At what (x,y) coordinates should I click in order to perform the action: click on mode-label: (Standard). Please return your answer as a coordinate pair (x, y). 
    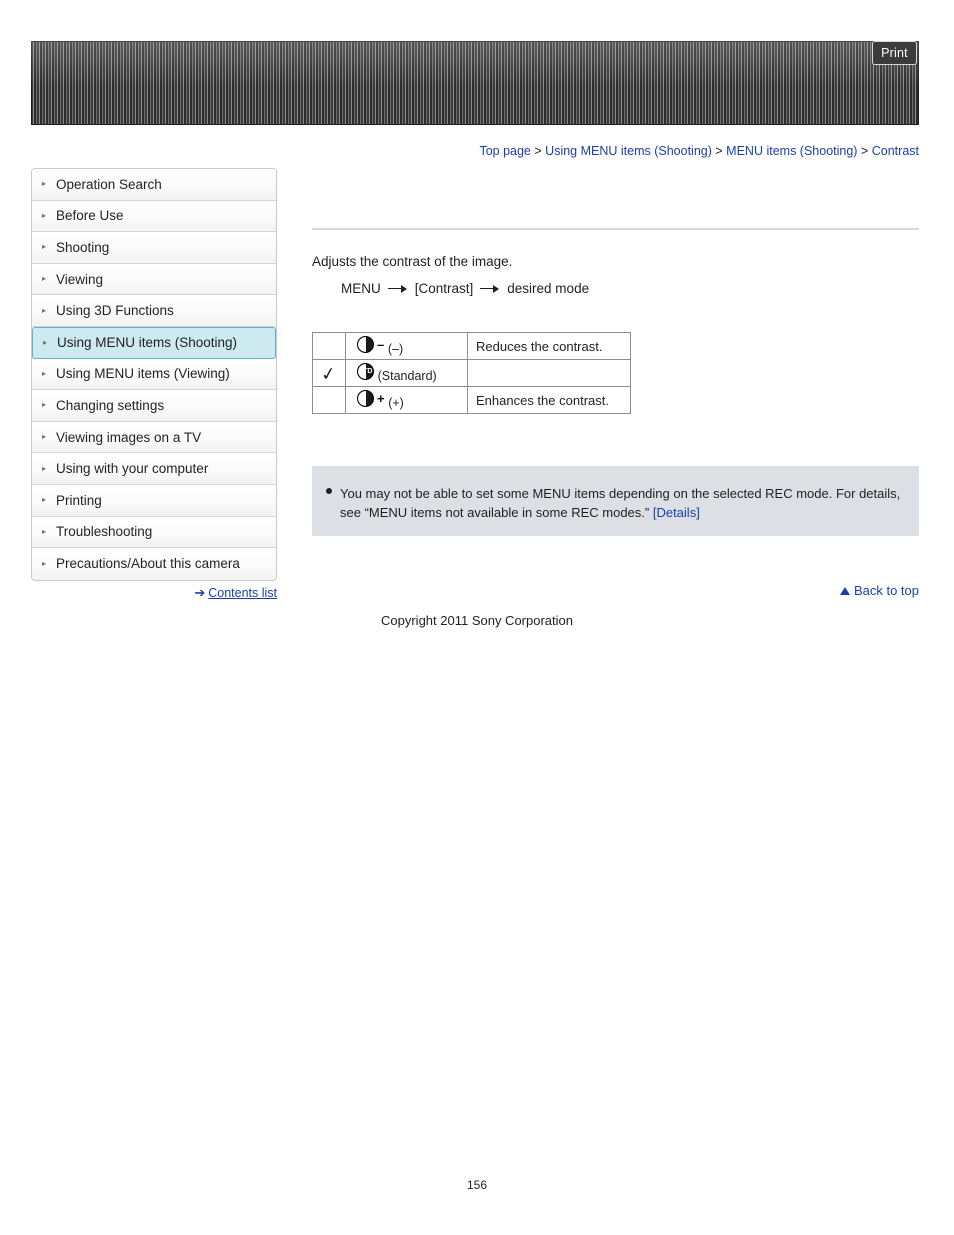
    Looking at the image, I should click on (407, 376).